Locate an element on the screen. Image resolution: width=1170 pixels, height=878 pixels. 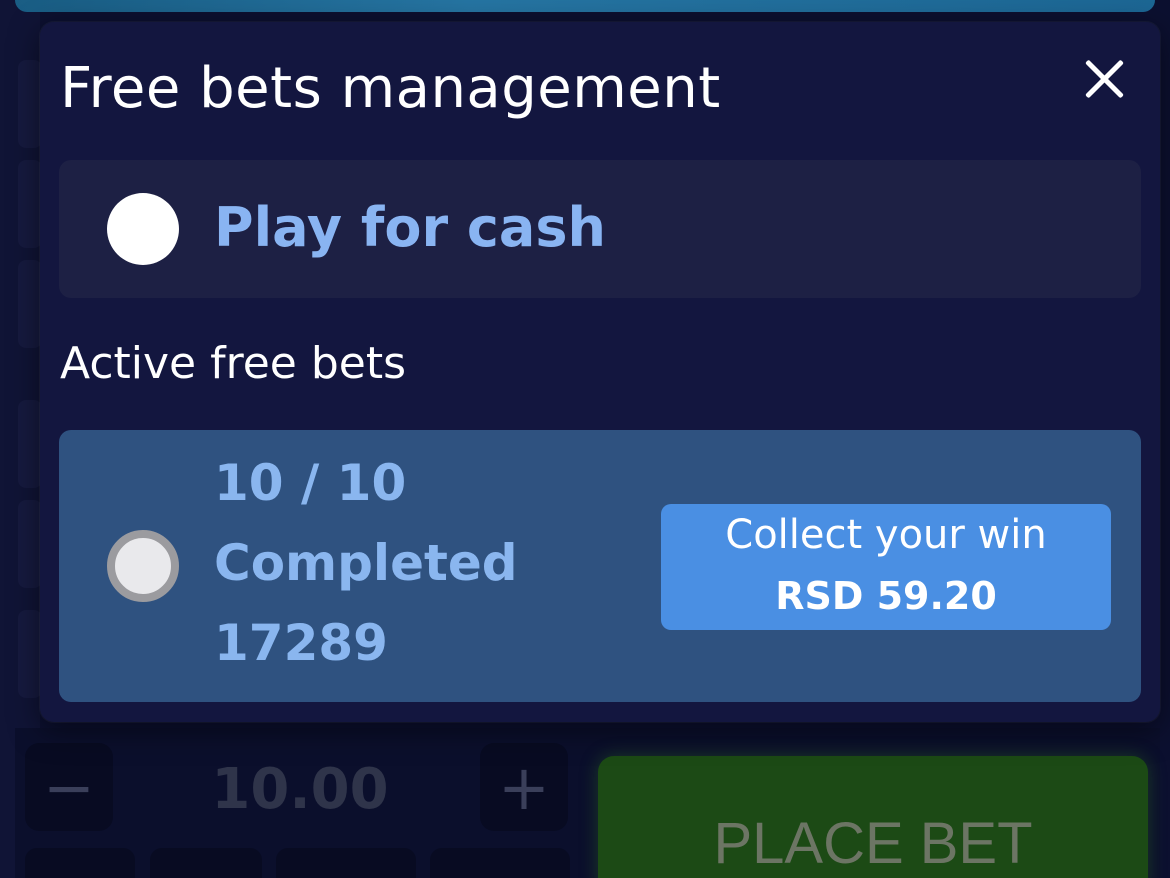
free-bet-progress: 10 / 10 is located at coordinates (310, 483).